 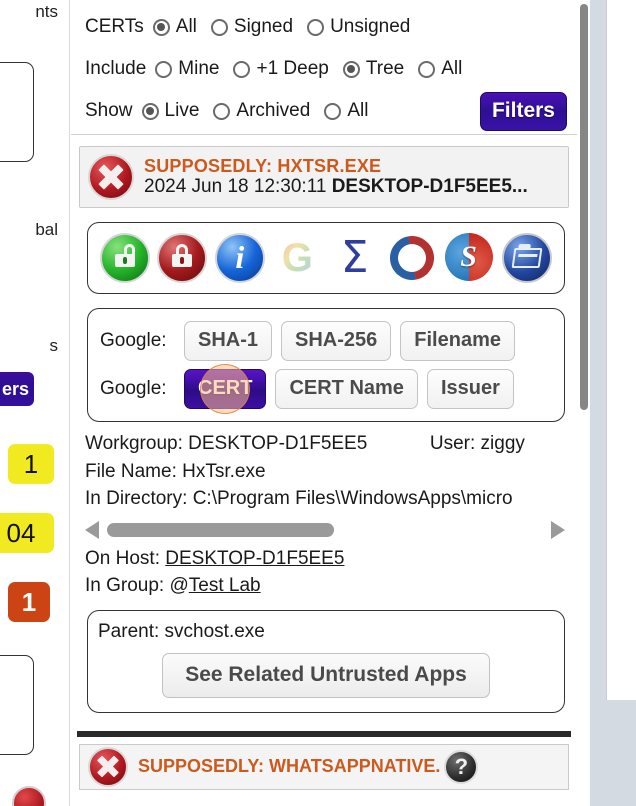 I want to click on filters-button: Filters, so click(x=523, y=111).